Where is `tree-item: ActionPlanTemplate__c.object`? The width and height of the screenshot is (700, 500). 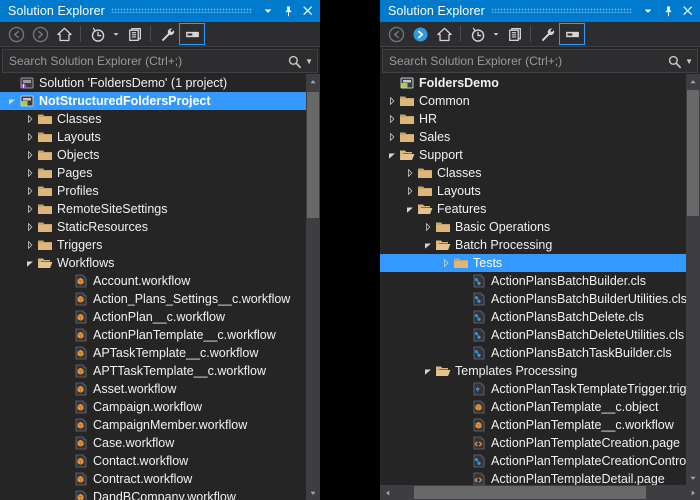
tree-item: ActionPlanTemplate__c.object is located at coordinates (533, 407).